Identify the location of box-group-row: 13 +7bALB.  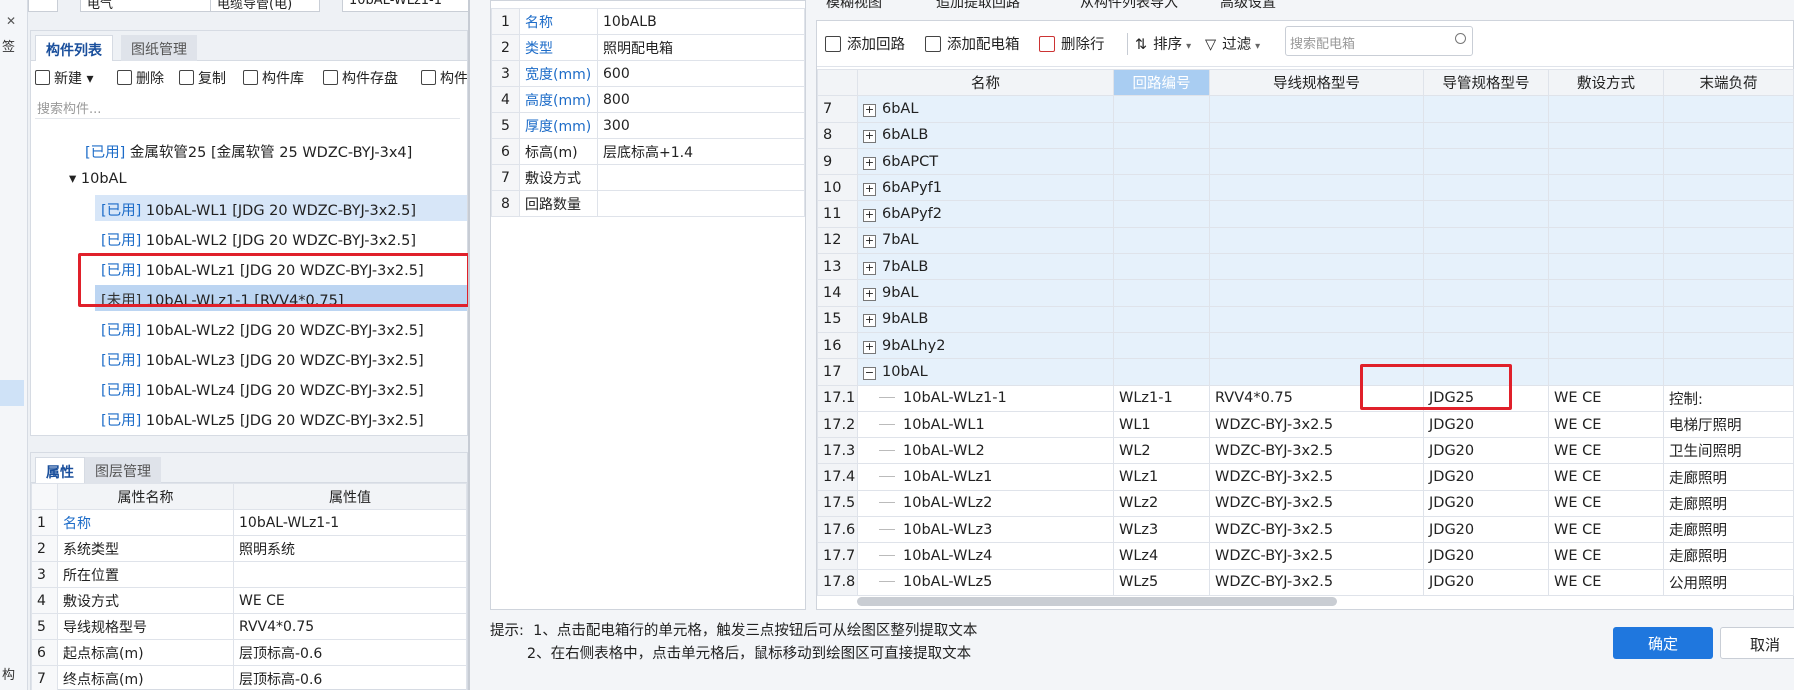
(1305, 267).